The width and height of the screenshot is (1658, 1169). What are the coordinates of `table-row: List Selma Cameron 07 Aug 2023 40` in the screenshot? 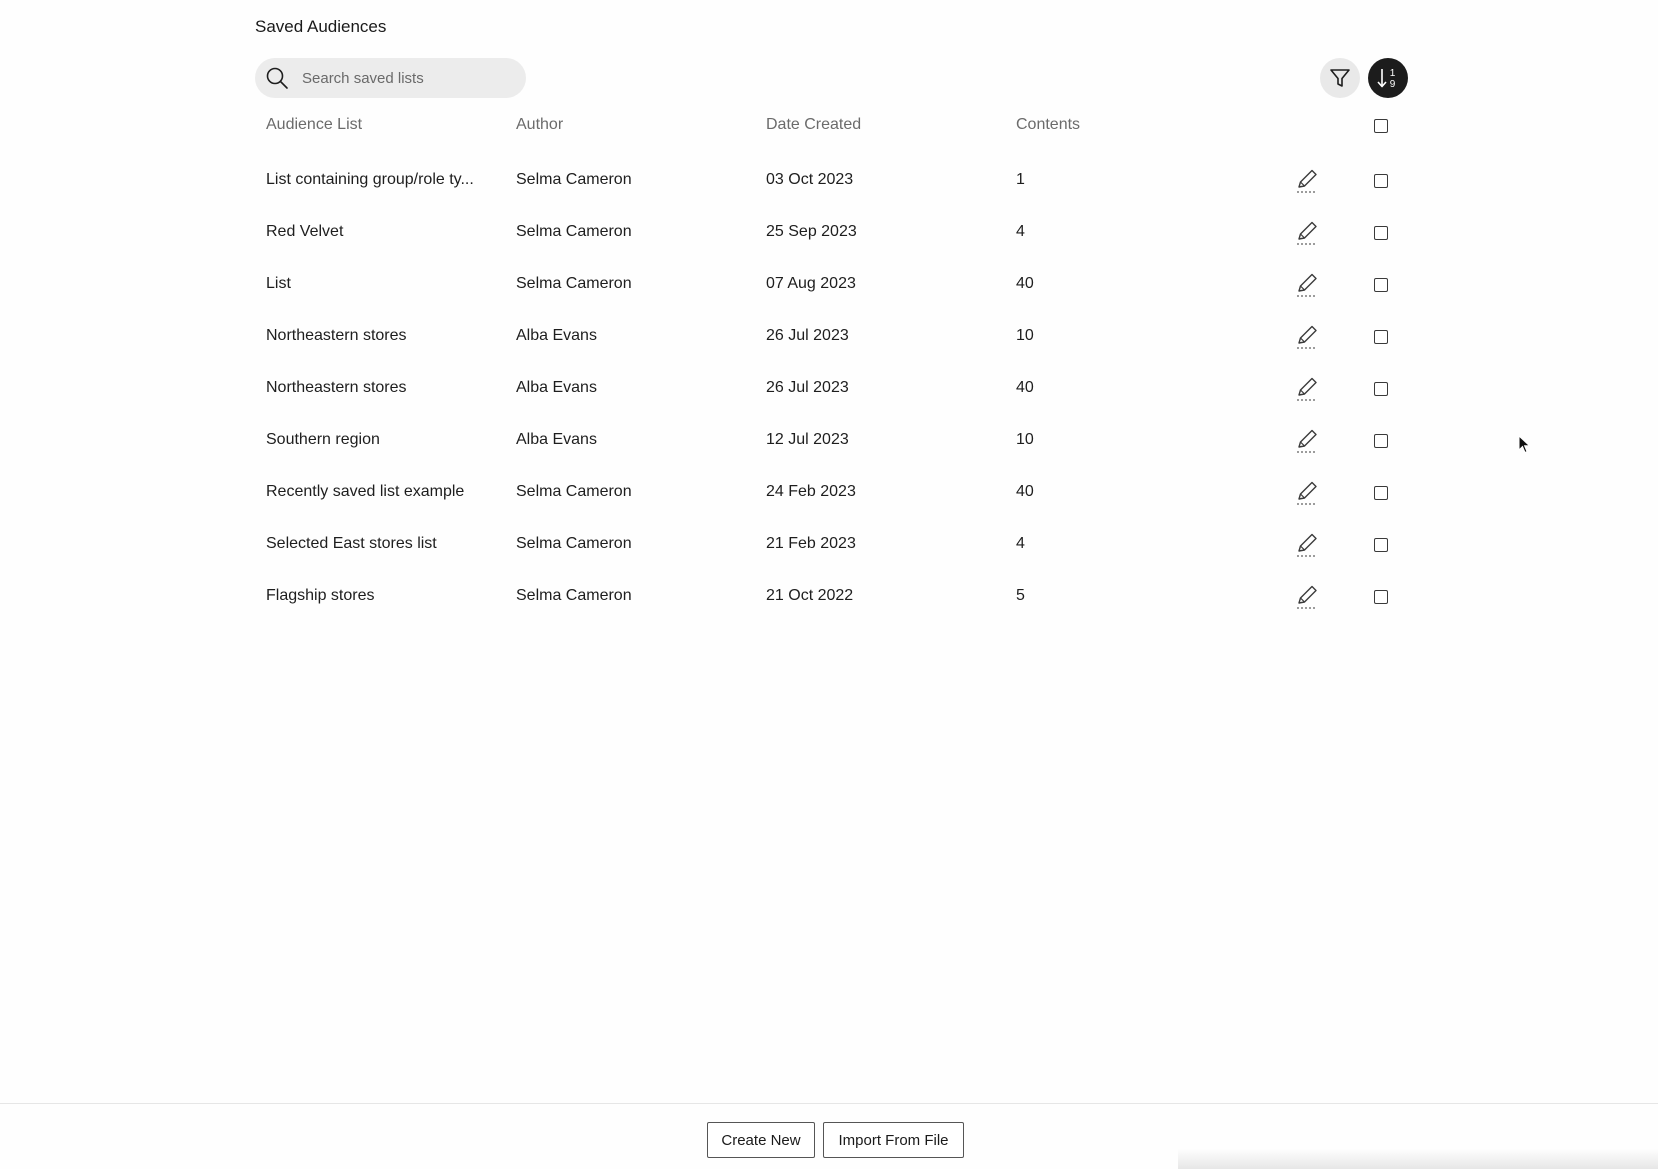 It's located at (835, 285).